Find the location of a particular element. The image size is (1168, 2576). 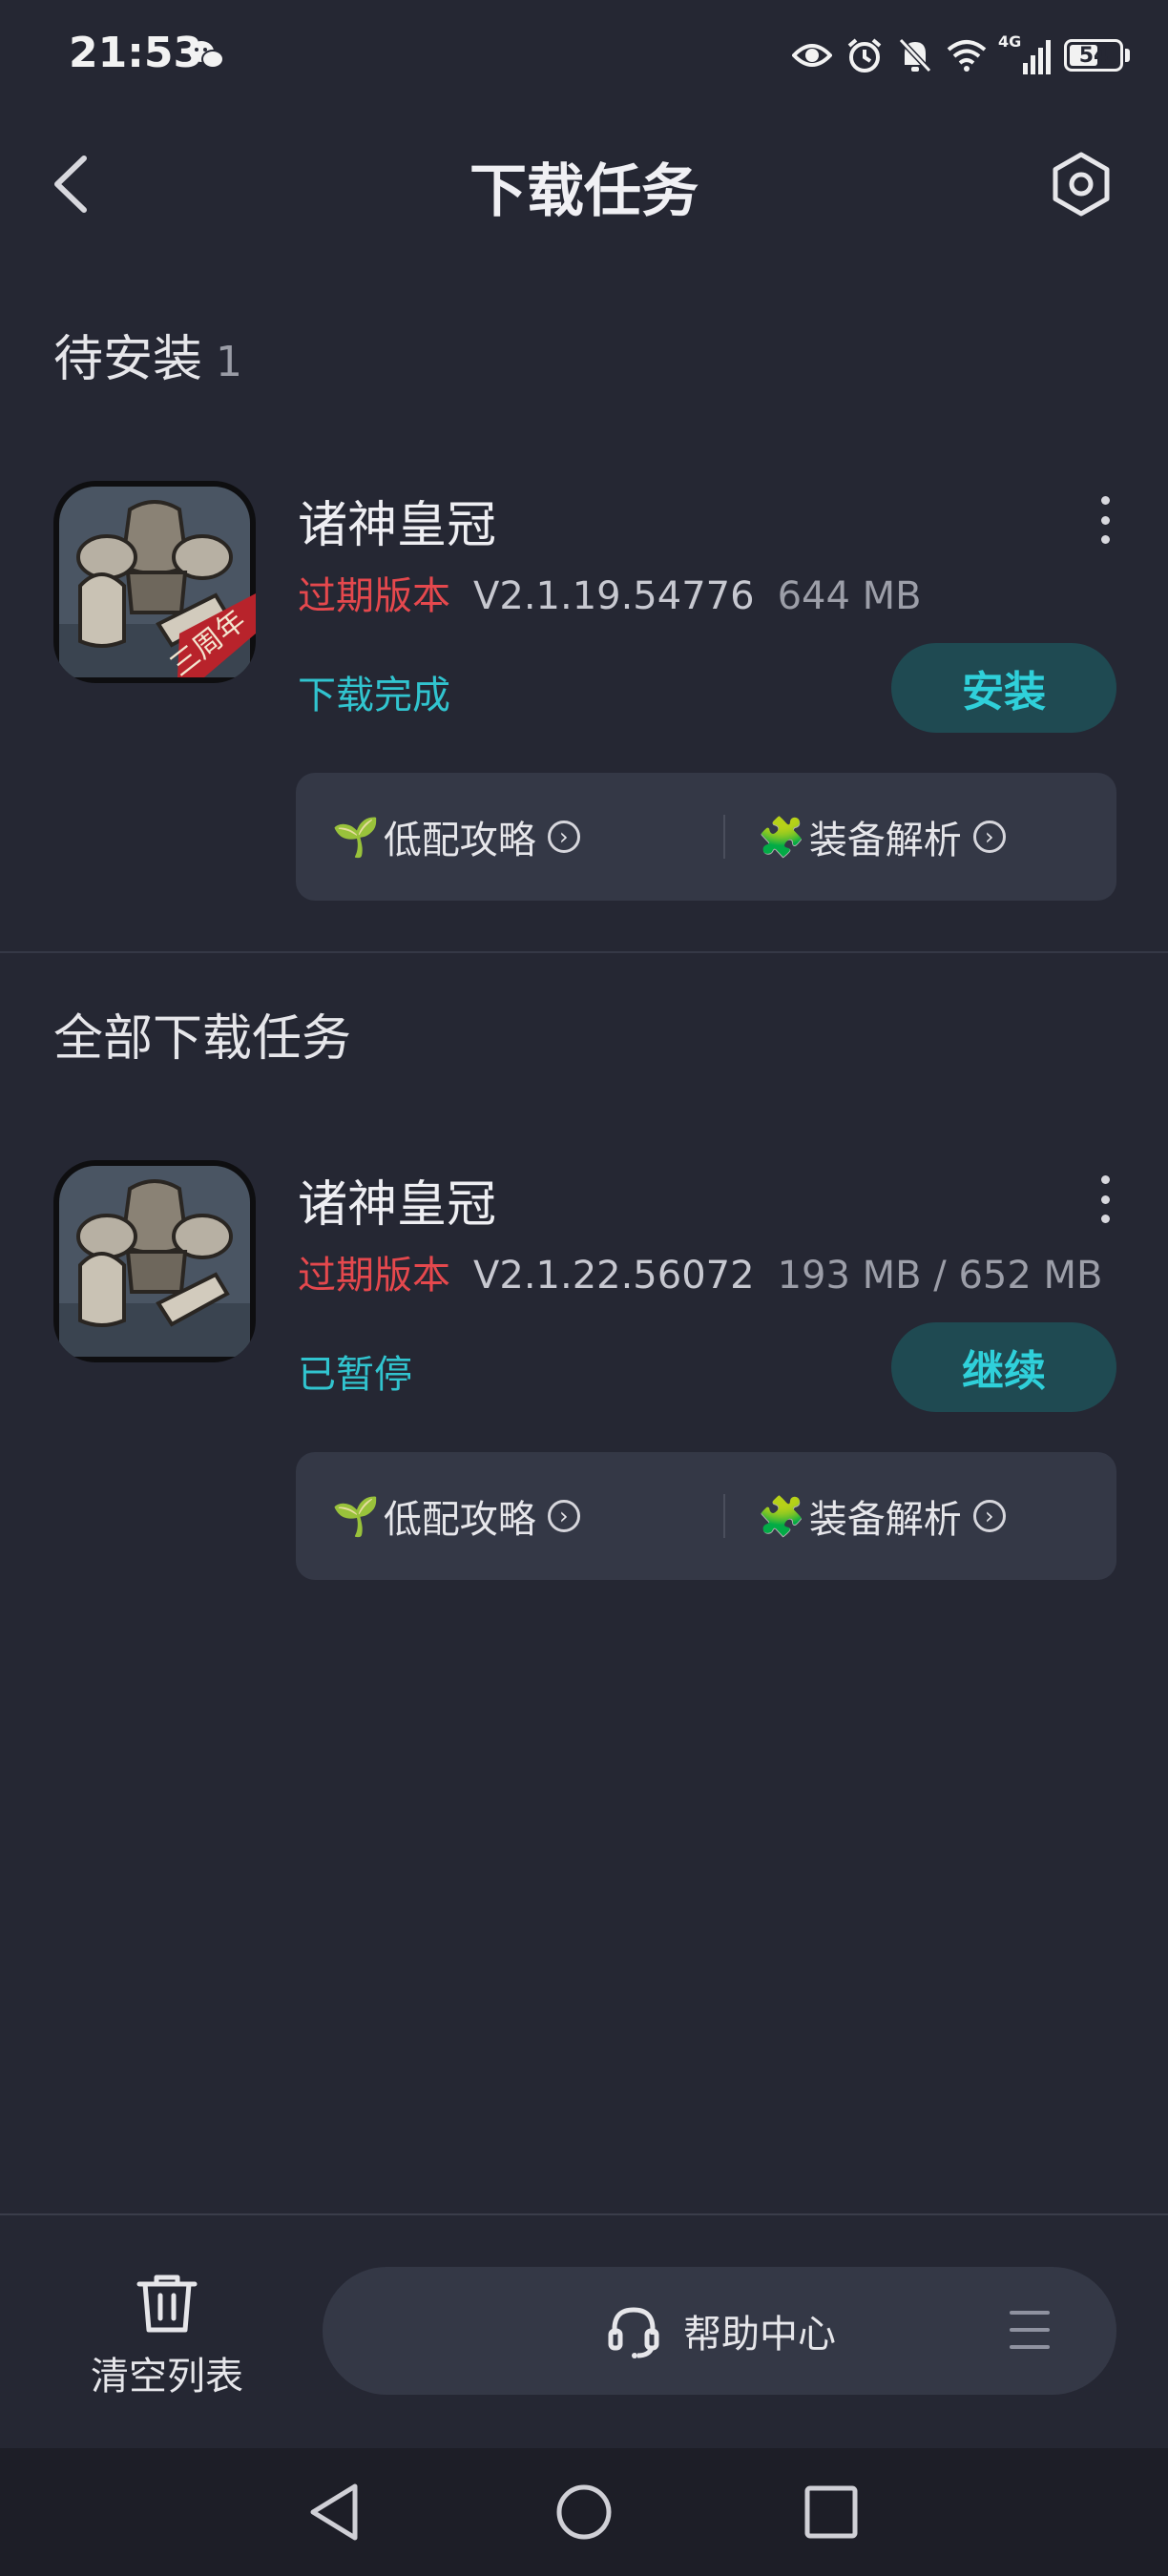

page-title: 下载任务 is located at coordinates (584, 191).